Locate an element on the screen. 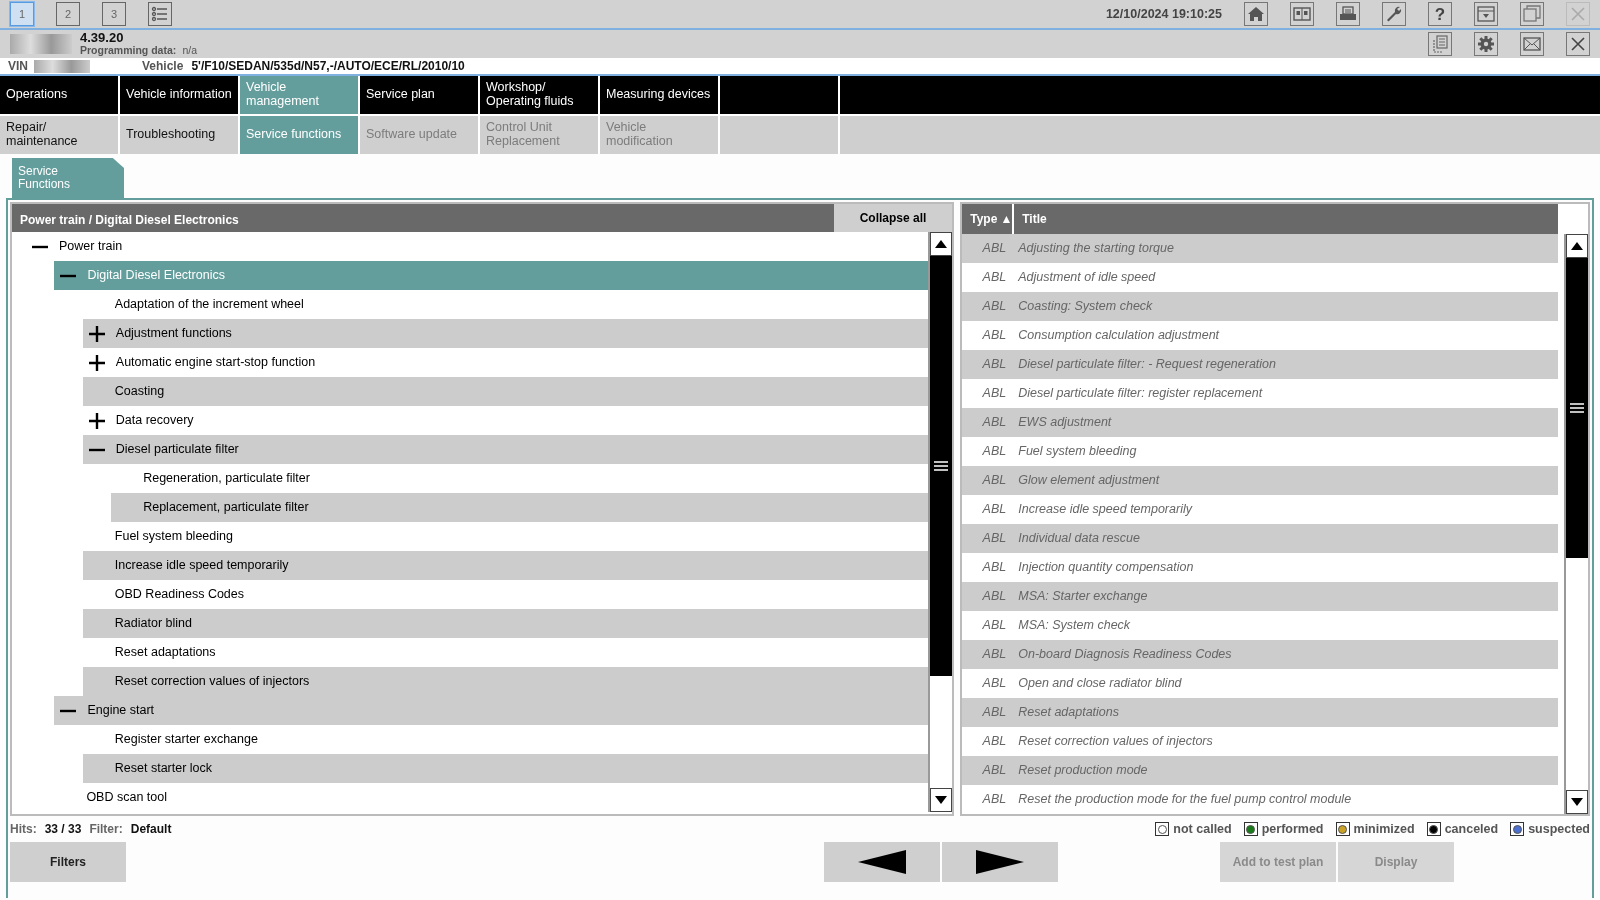 Image resolution: width=1600 pixels, height=900 pixels. breadcrumb-path: Power train / Digital Diesel Electronics is located at coordinates (129, 220).